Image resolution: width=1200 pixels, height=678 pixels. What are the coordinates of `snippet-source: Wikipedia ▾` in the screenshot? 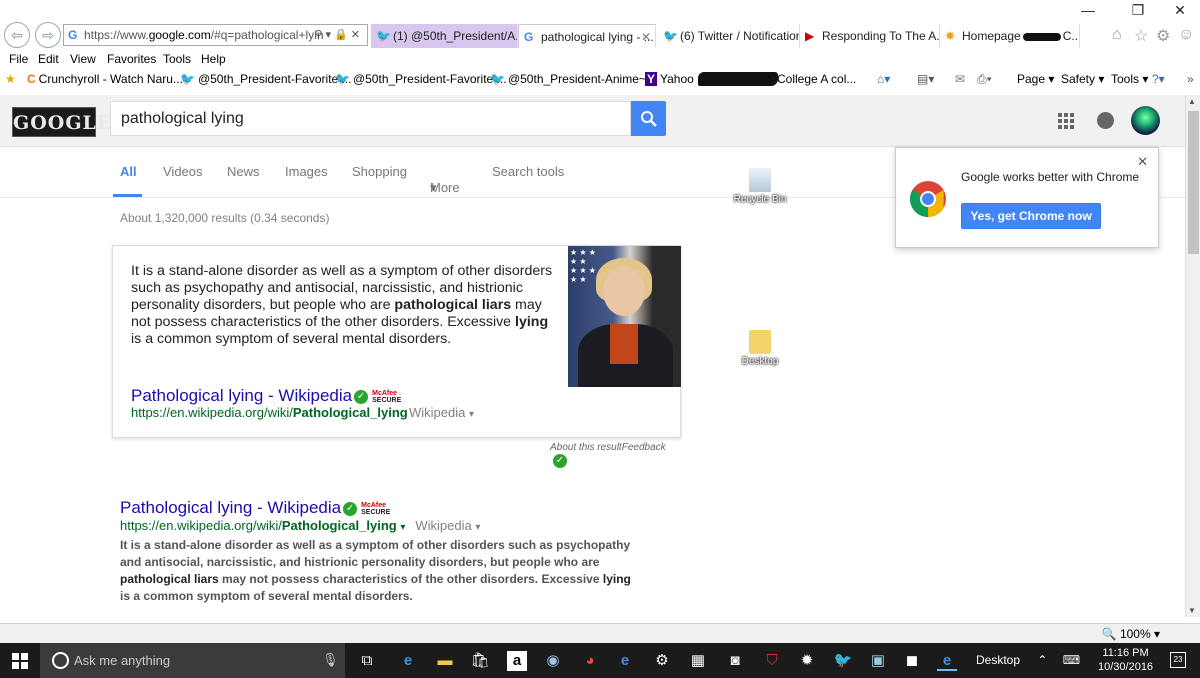 It's located at (441, 412).